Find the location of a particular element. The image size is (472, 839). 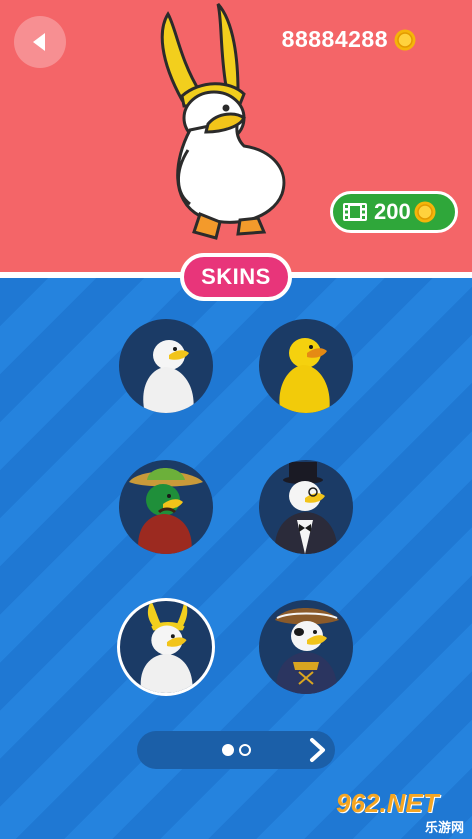

skins-title: SKINS is located at coordinates (236, 277).